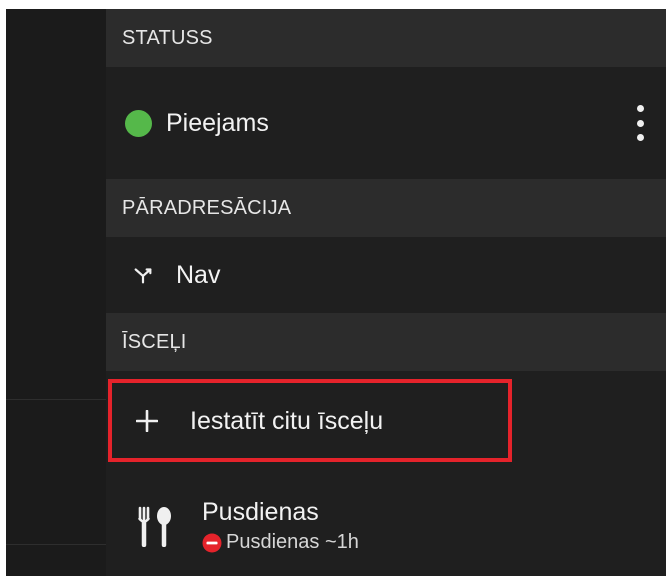  What do you see at coordinates (260, 512) in the screenshot?
I see `shortcut-title: Pusdienas` at bounding box center [260, 512].